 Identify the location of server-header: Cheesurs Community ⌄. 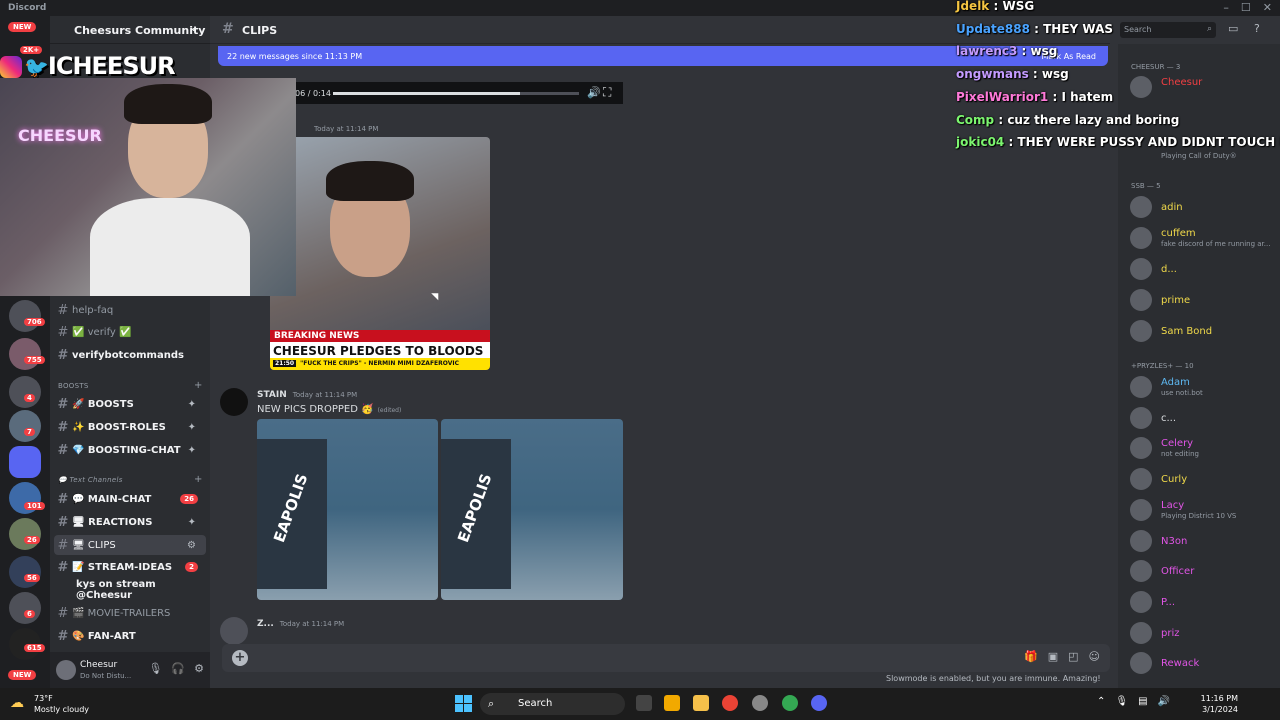
(130, 30).